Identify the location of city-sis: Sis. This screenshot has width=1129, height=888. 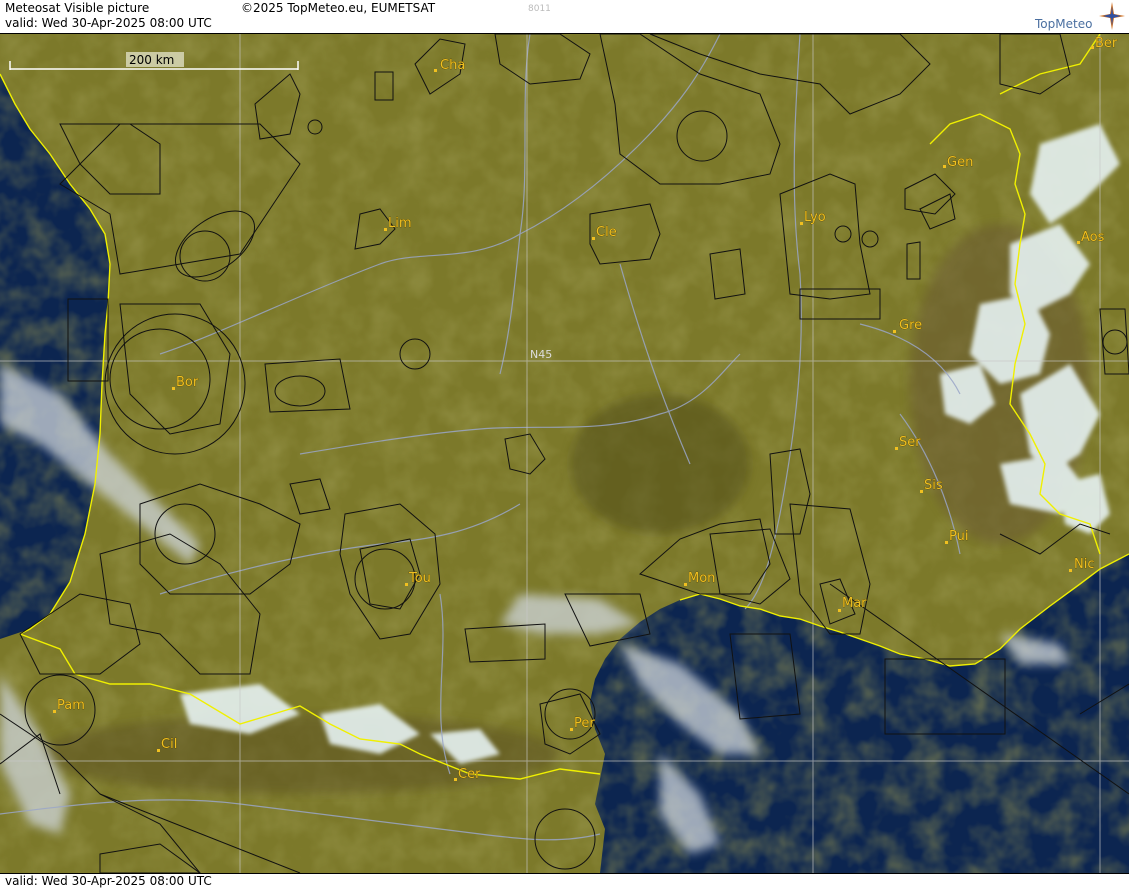
(931, 485).